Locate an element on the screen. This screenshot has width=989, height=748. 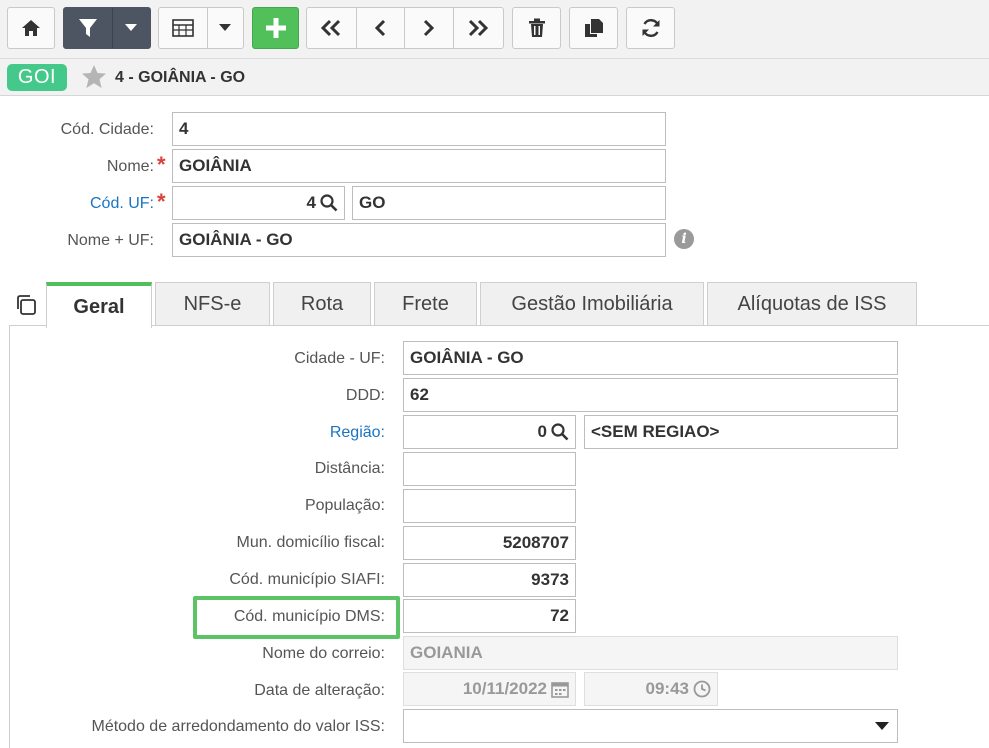
regiao-description: <SEM REGIAO> is located at coordinates (741, 432).